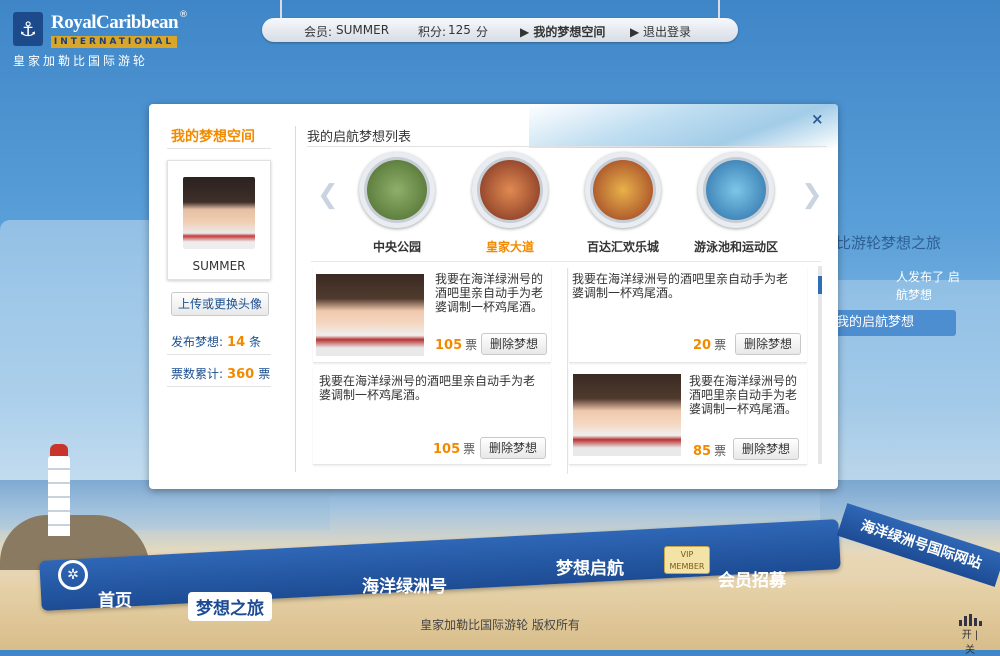 The height and width of the screenshot is (656, 1000). Describe the element at coordinates (702, 451) in the screenshot. I see `votes-value: 85` at that location.